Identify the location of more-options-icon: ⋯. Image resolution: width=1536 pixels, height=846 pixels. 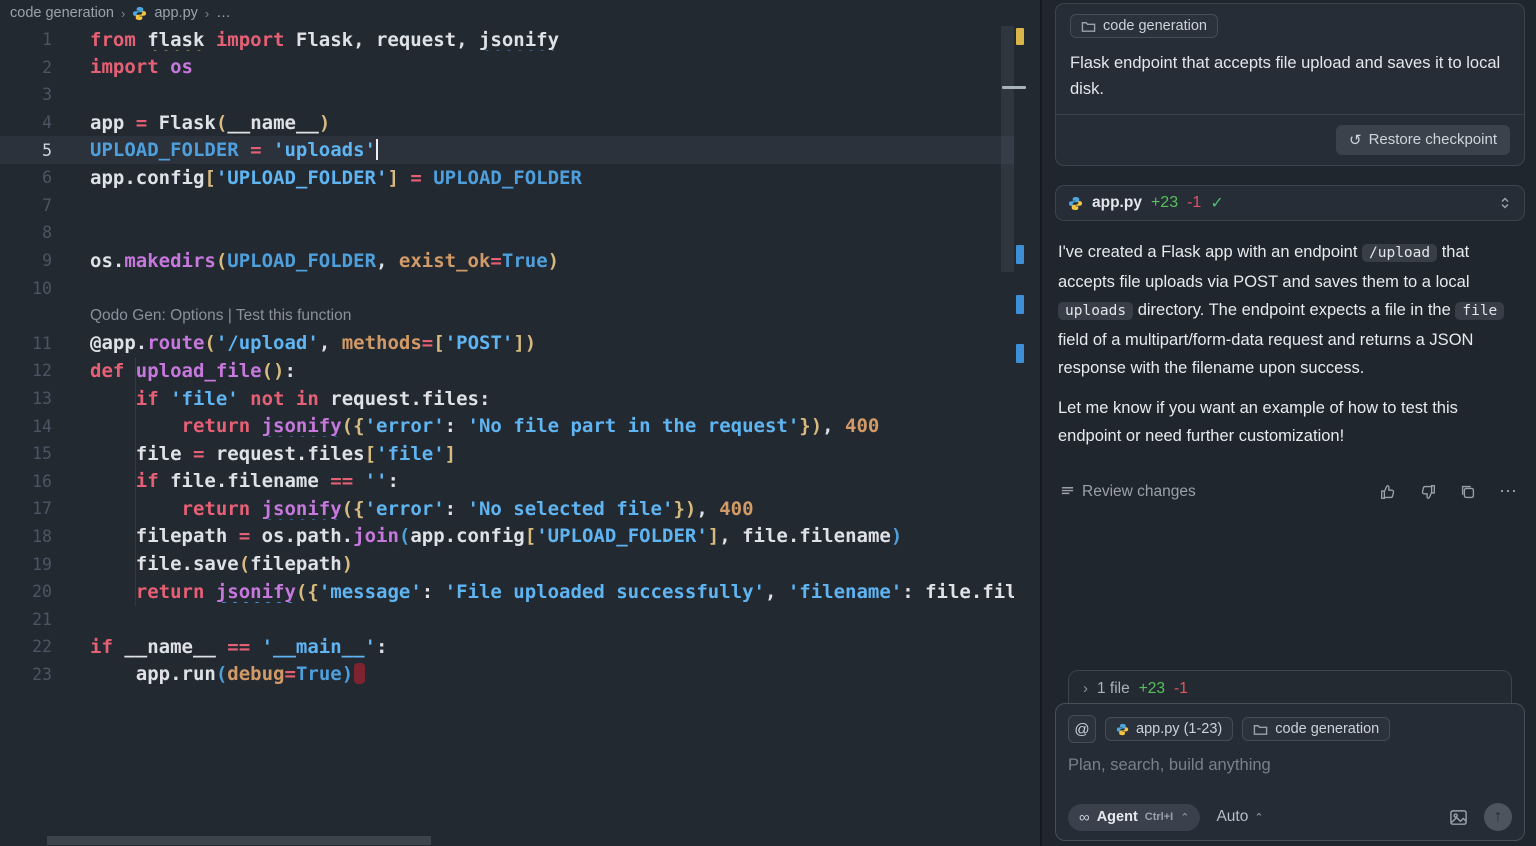
(1508, 491).